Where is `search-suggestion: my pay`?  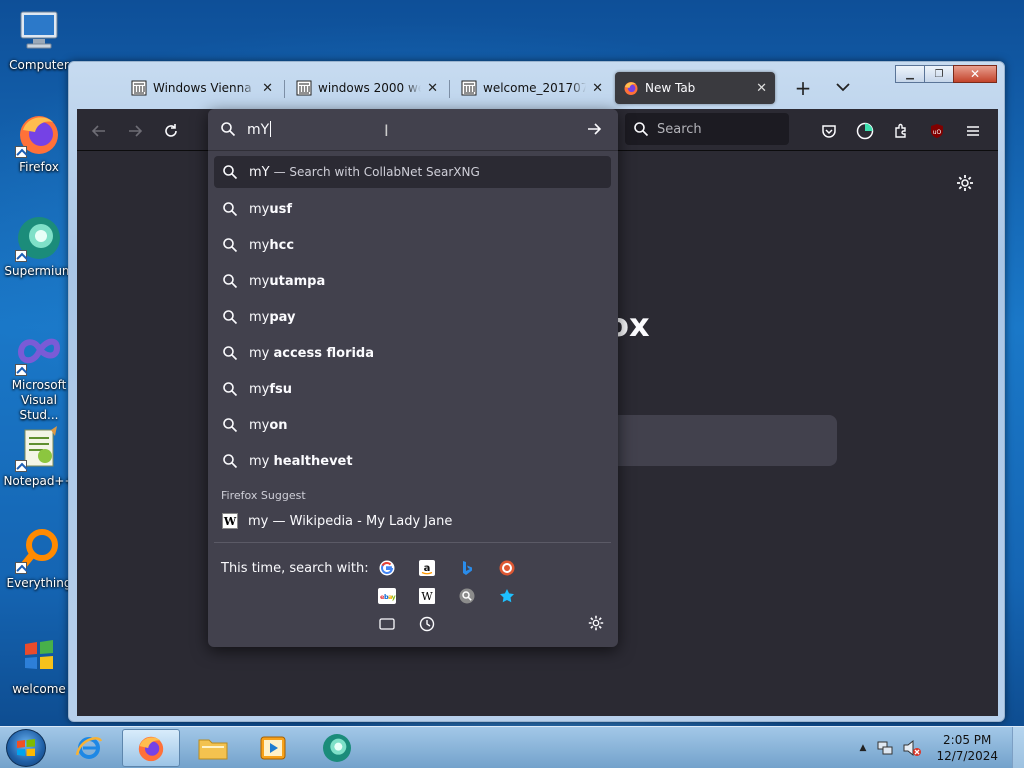
search-suggestion: my pay is located at coordinates (412, 317).